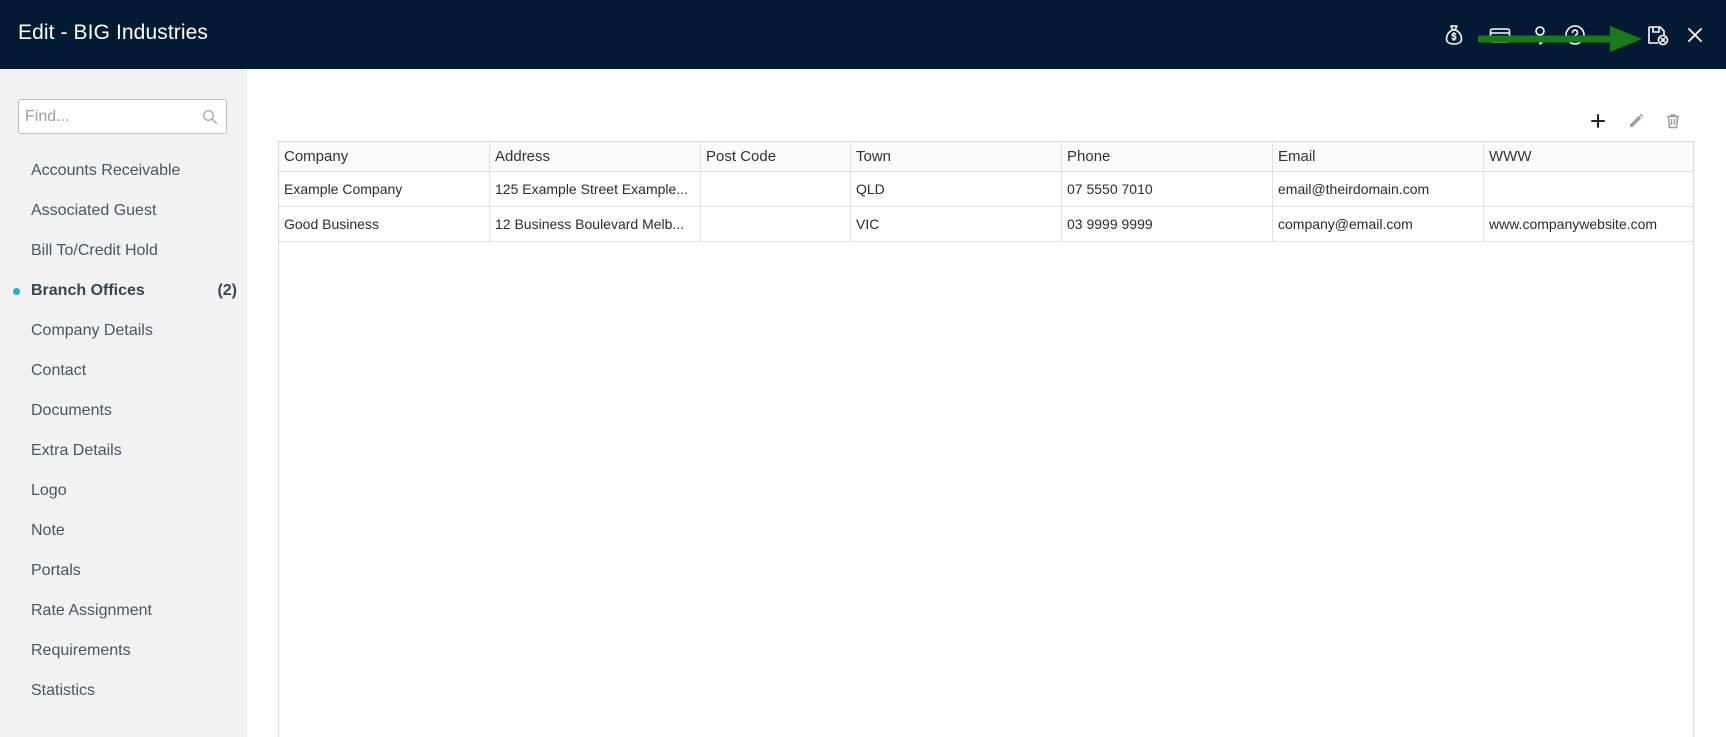 The height and width of the screenshot is (737, 1726). What do you see at coordinates (1454, 35) in the screenshot?
I see `money-bag-icon` at bounding box center [1454, 35].